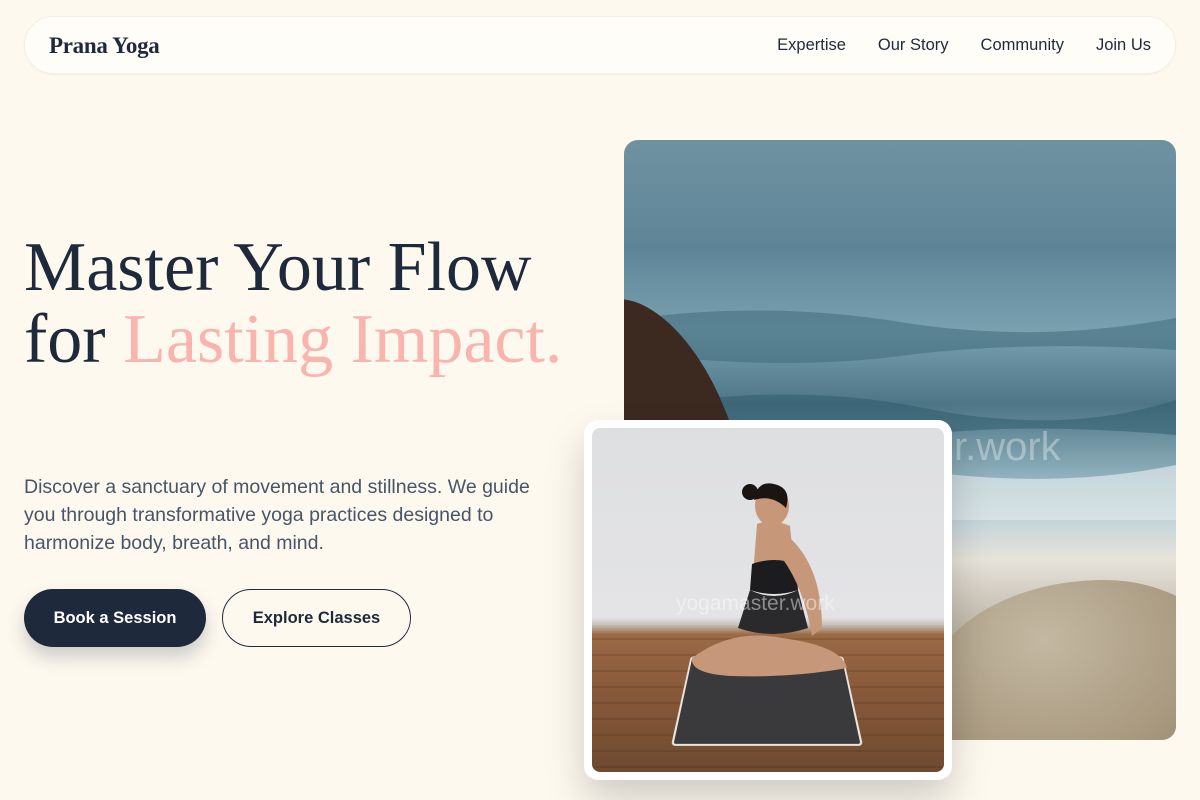 This screenshot has width=1200, height=800. Describe the element at coordinates (115, 618) in the screenshot. I see `book-session-button: Book a Session` at that location.